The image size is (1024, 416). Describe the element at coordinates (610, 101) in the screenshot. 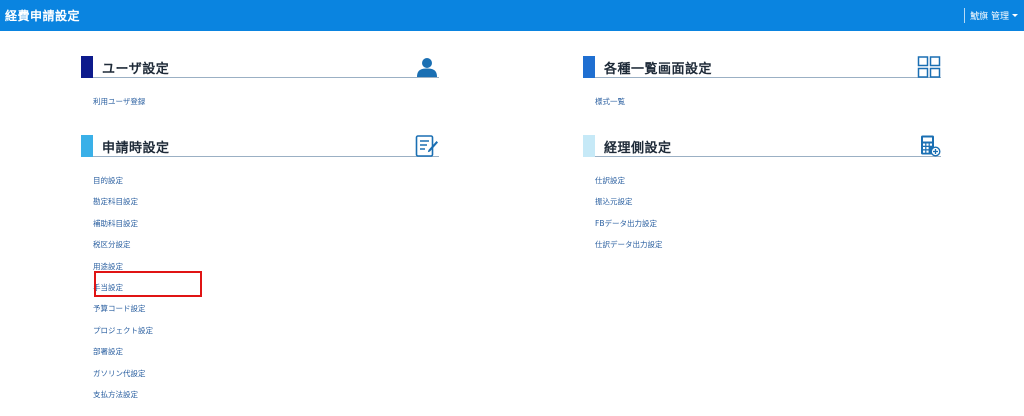

I see `link-form-list: 様式一覧` at that location.